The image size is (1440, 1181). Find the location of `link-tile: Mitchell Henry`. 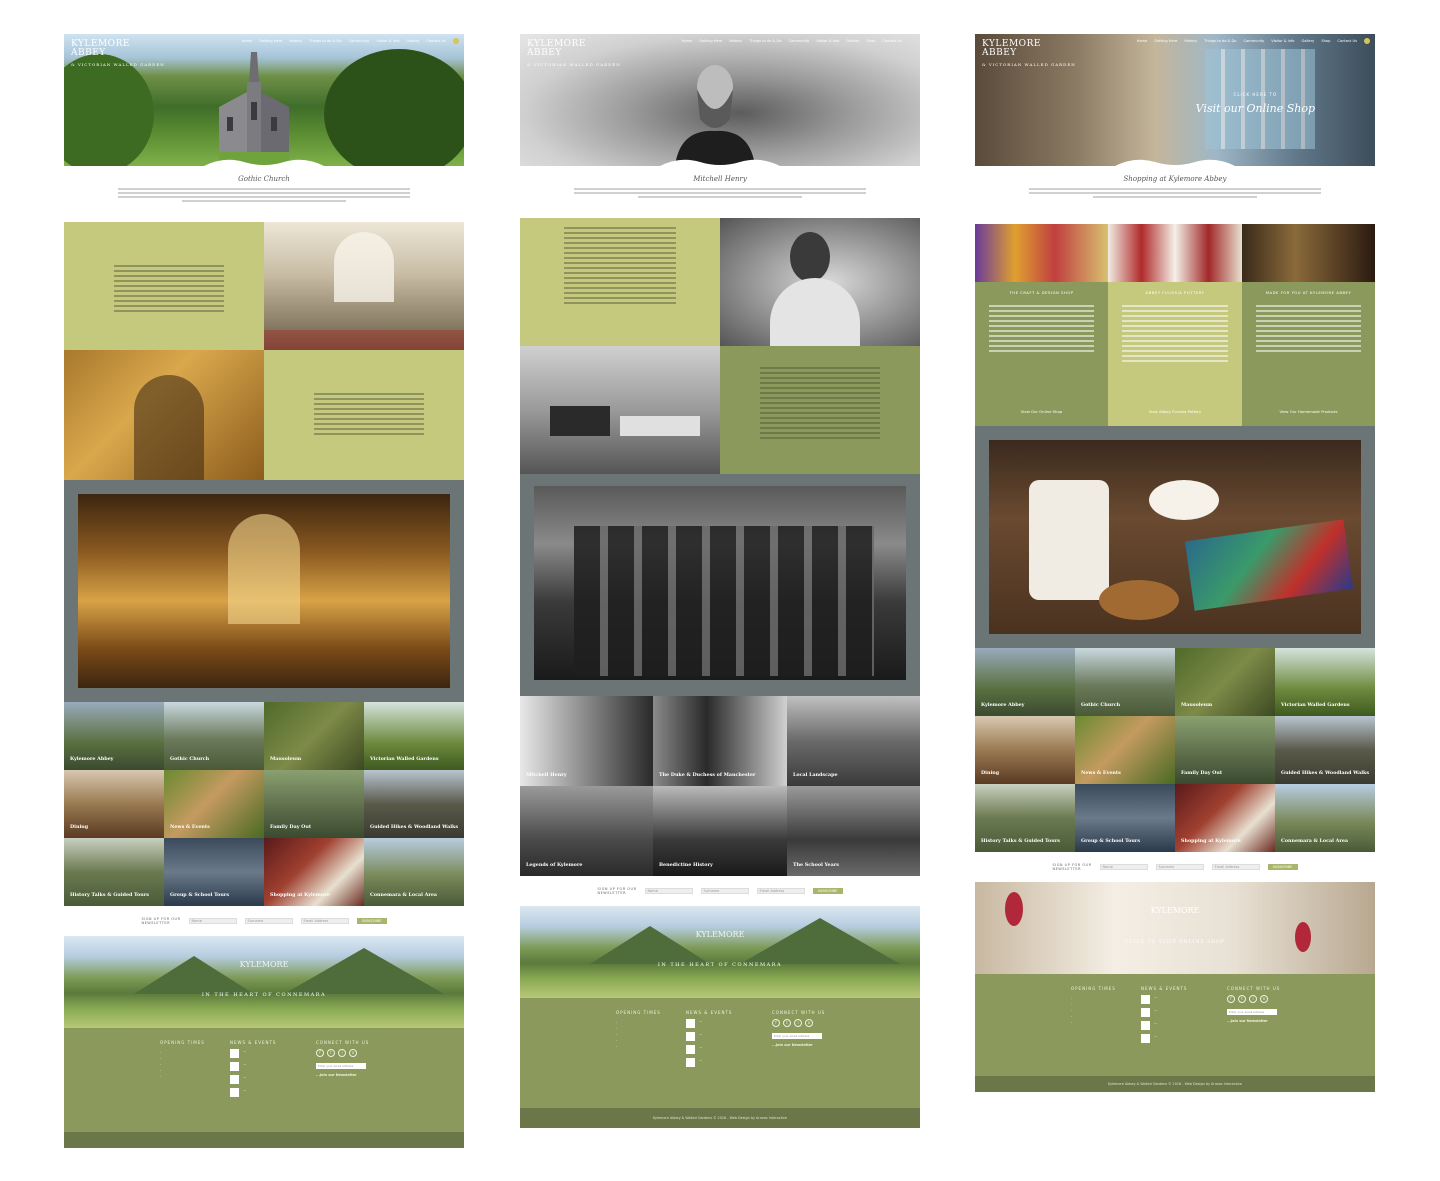

link-tile: Mitchell Henry is located at coordinates (586, 741).